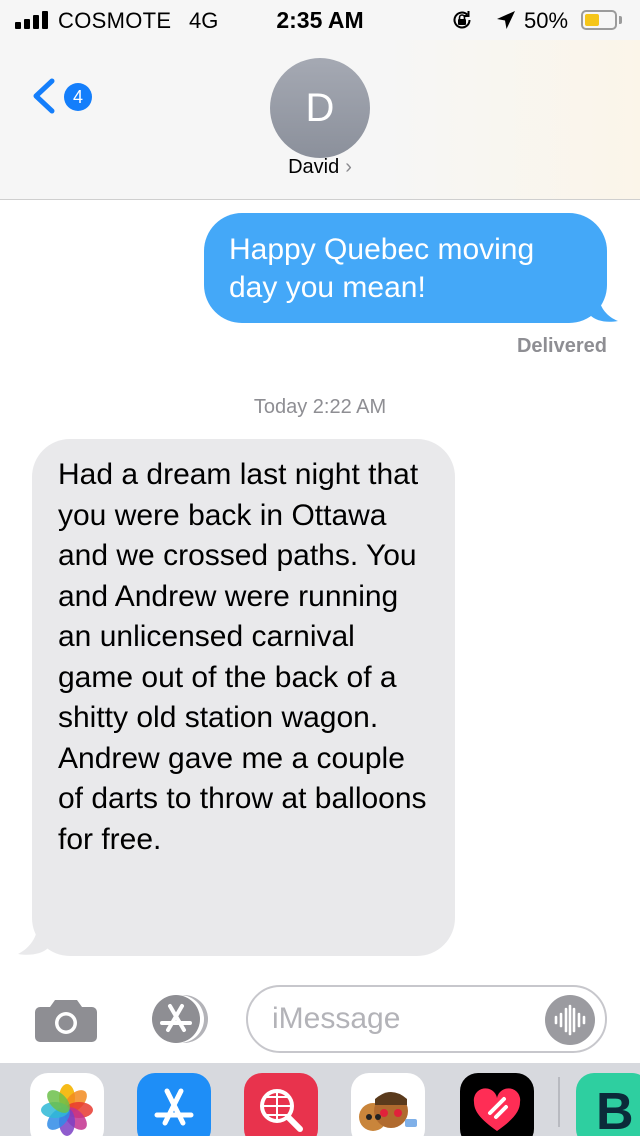 Image resolution: width=640 pixels, height=1136 pixels. Describe the element at coordinates (44, 96) in the screenshot. I see `chevron-left-icon` at that location.